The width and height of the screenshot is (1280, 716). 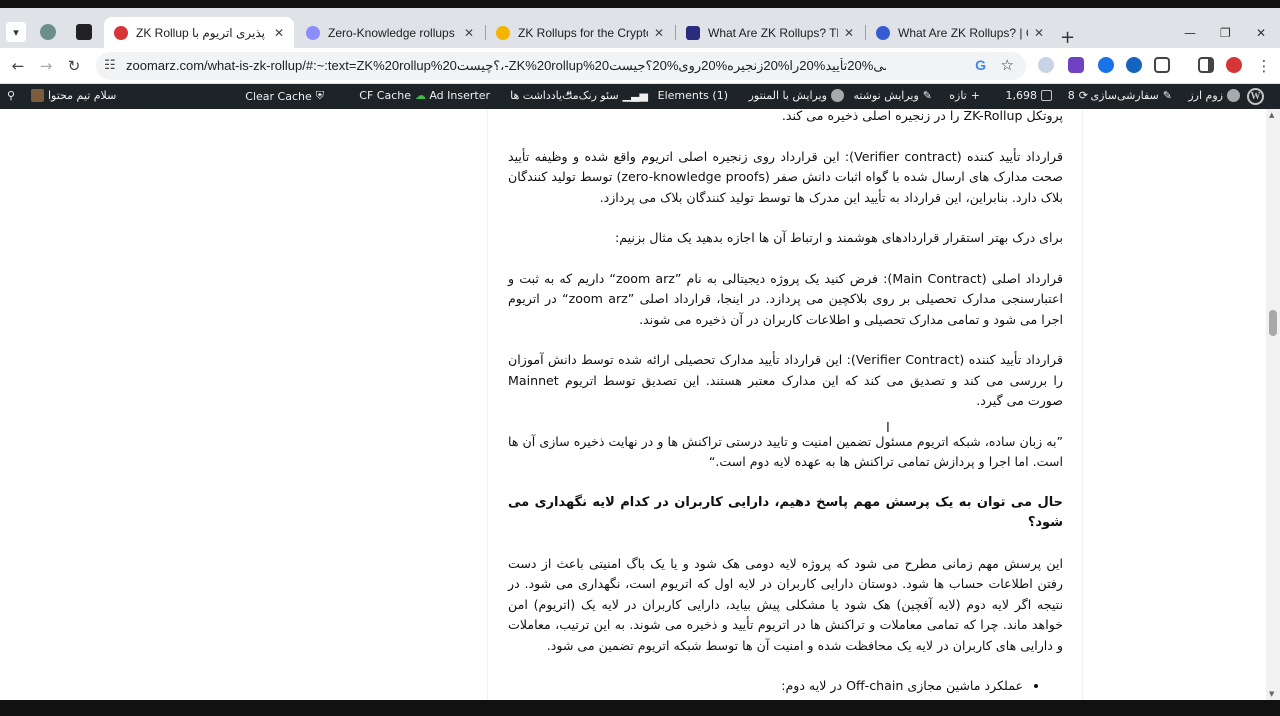 I want to click on b-favicon-icon, so click(x=693, y=32).